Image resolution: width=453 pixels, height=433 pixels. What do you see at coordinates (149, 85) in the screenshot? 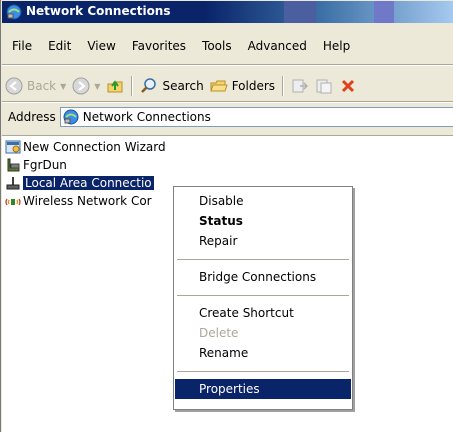
I see `search-icon` at bounding box center [149, 85].